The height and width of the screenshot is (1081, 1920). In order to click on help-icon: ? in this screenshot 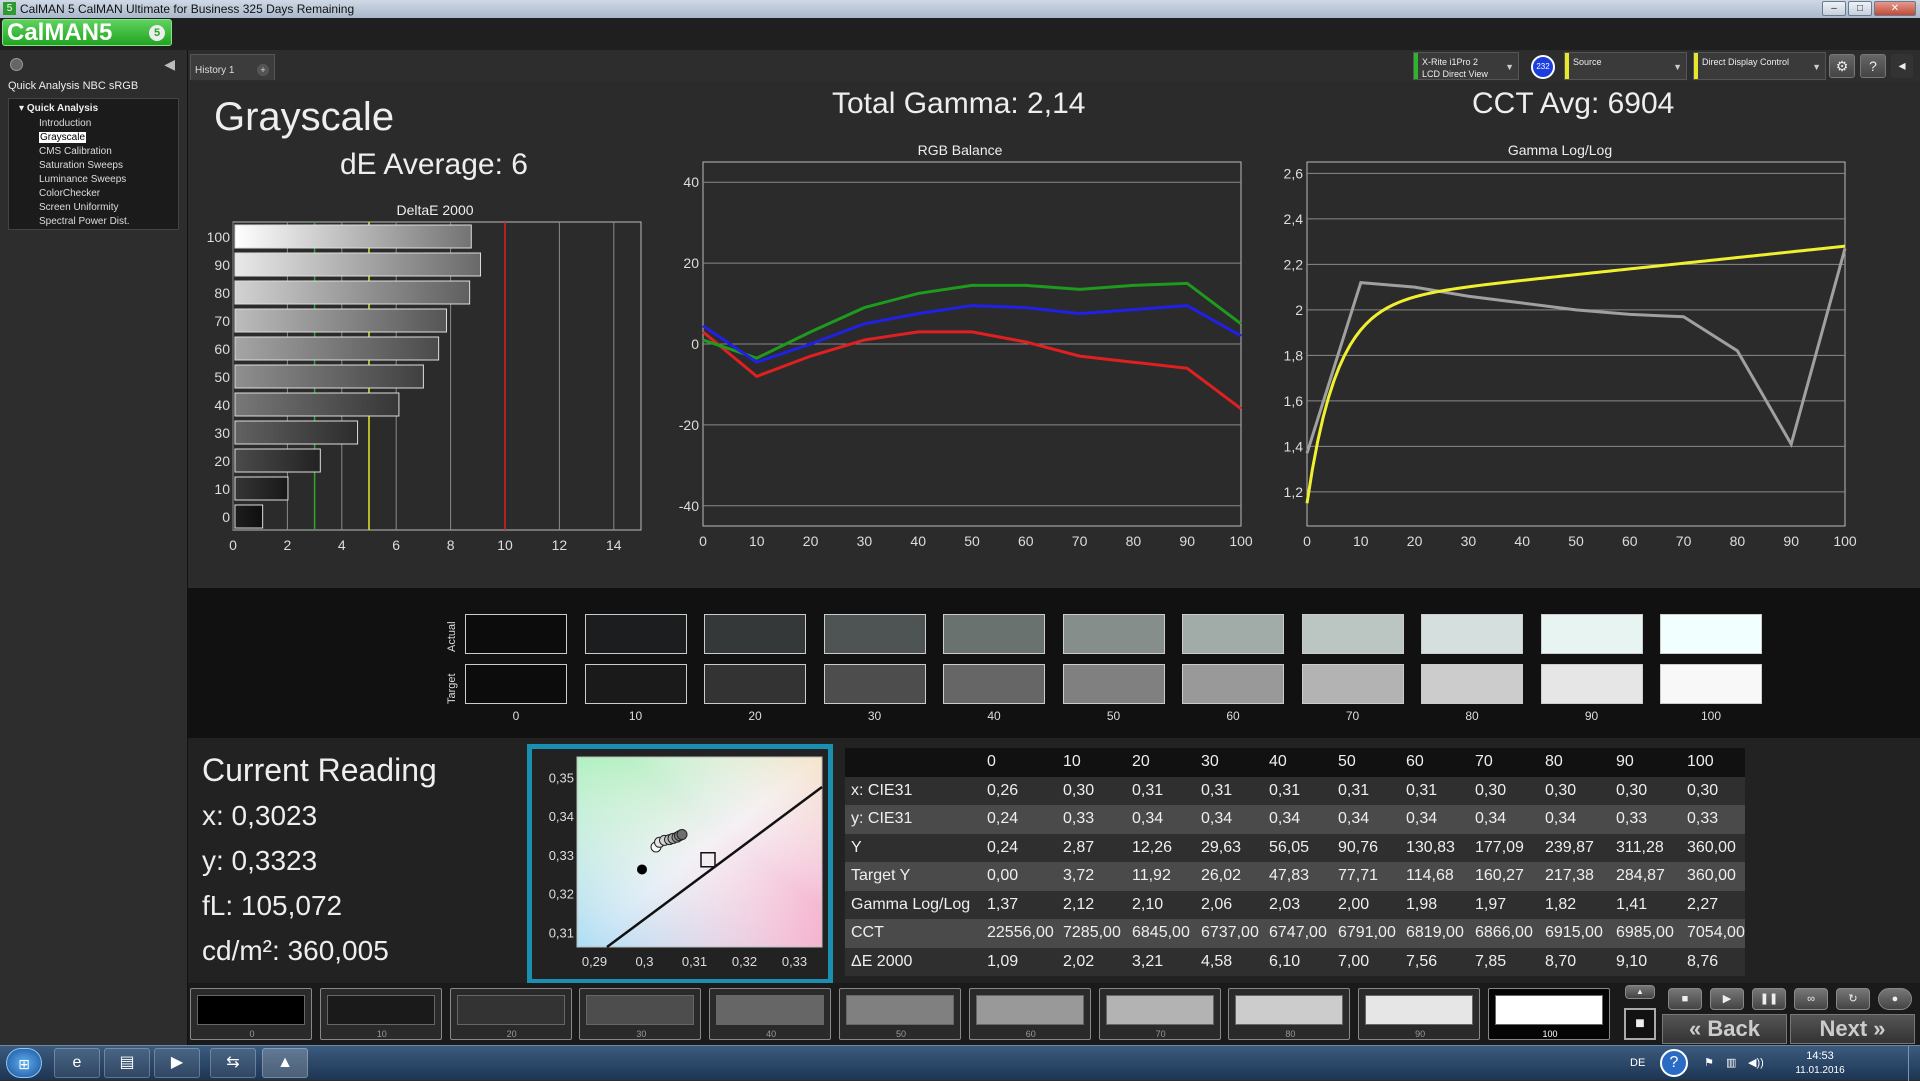, I will do `click(1873, 66)`.